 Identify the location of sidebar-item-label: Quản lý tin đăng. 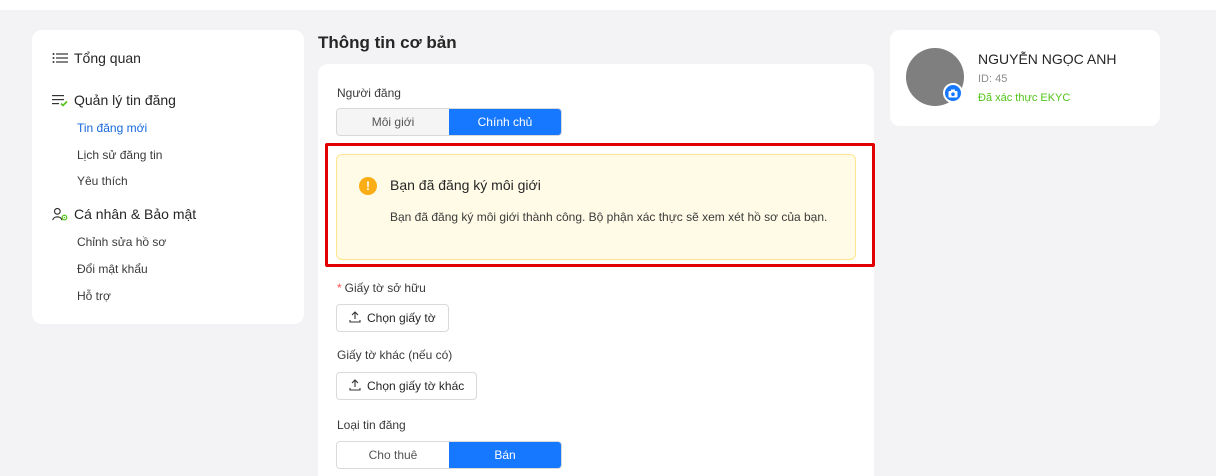
(125, 100).